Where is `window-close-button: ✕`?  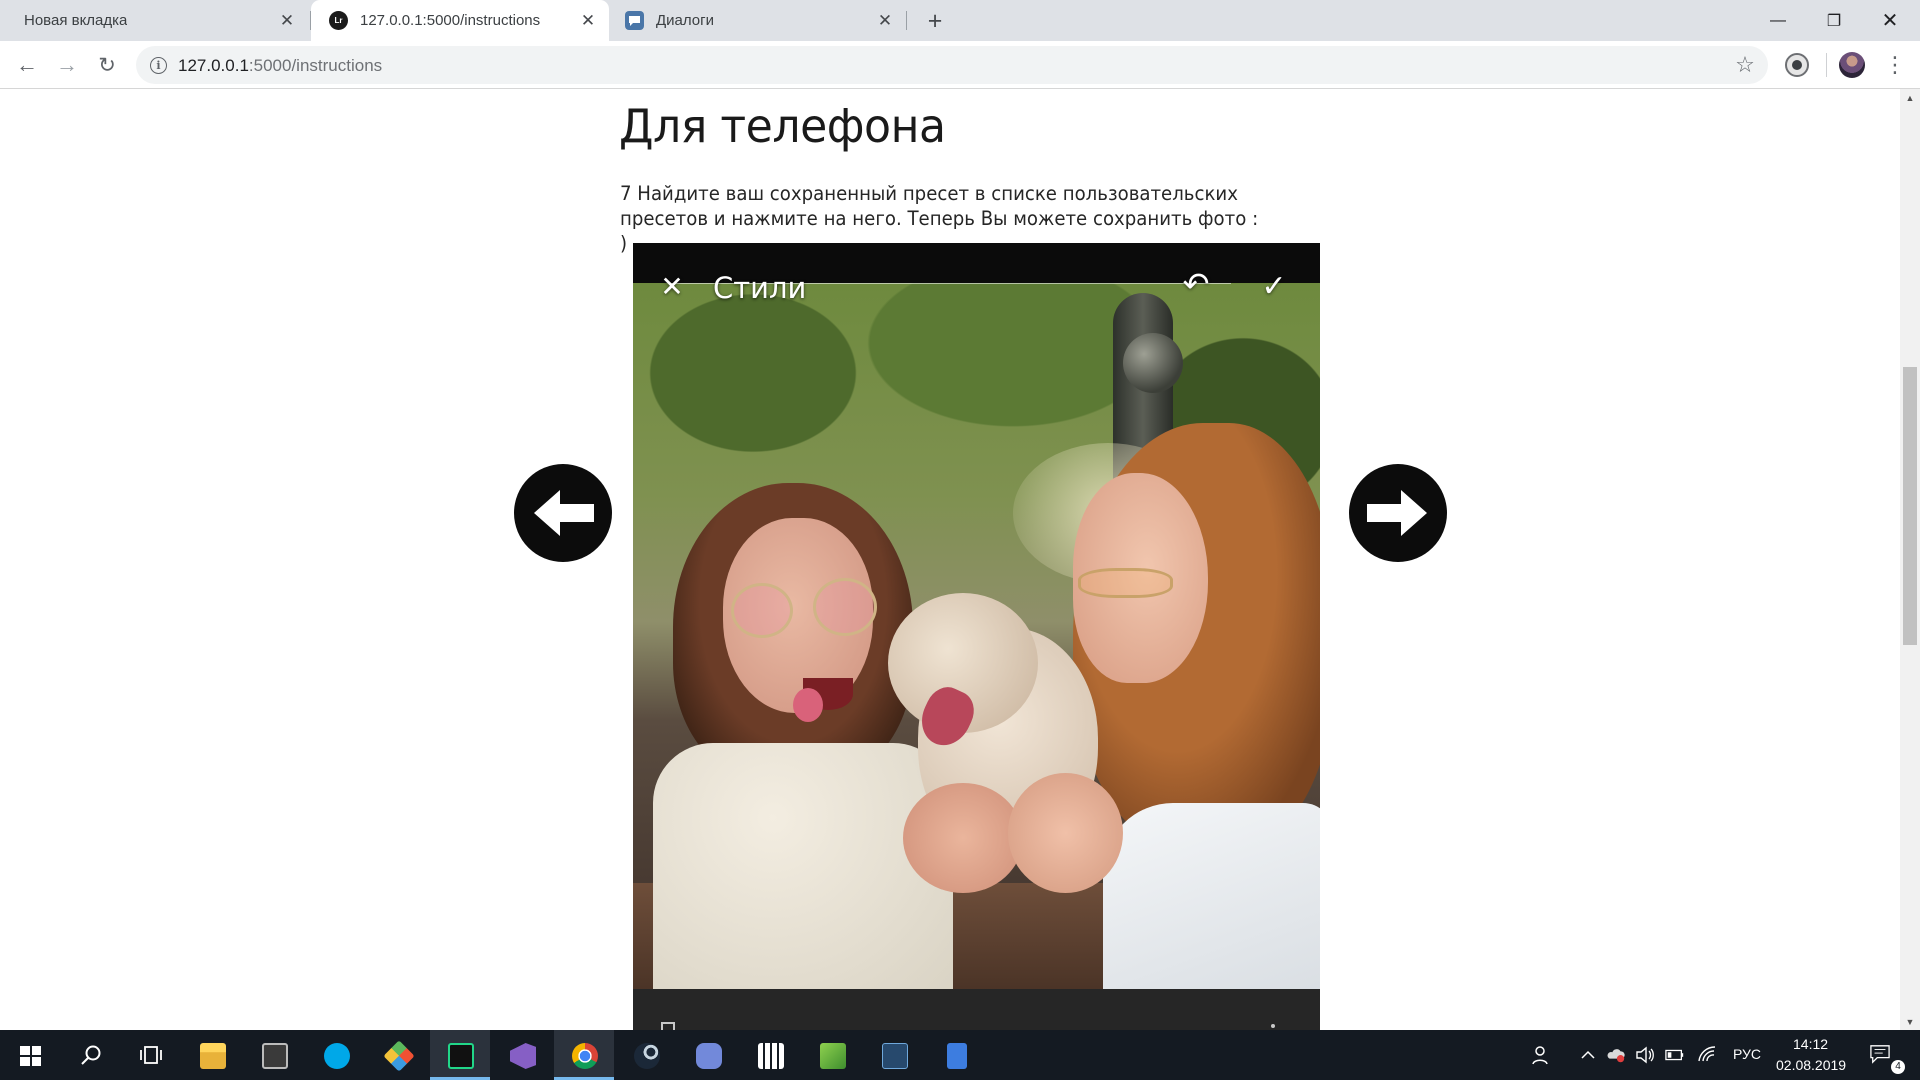 window-close-button: ✕ is located at coordinates (1890, 20).